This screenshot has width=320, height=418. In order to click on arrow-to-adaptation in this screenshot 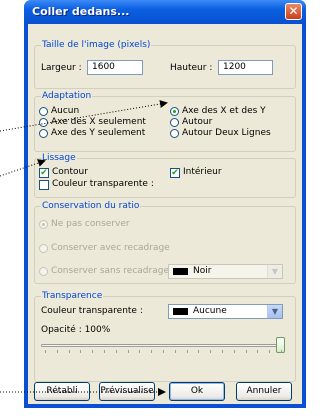, I will do `click(84, 116)`.